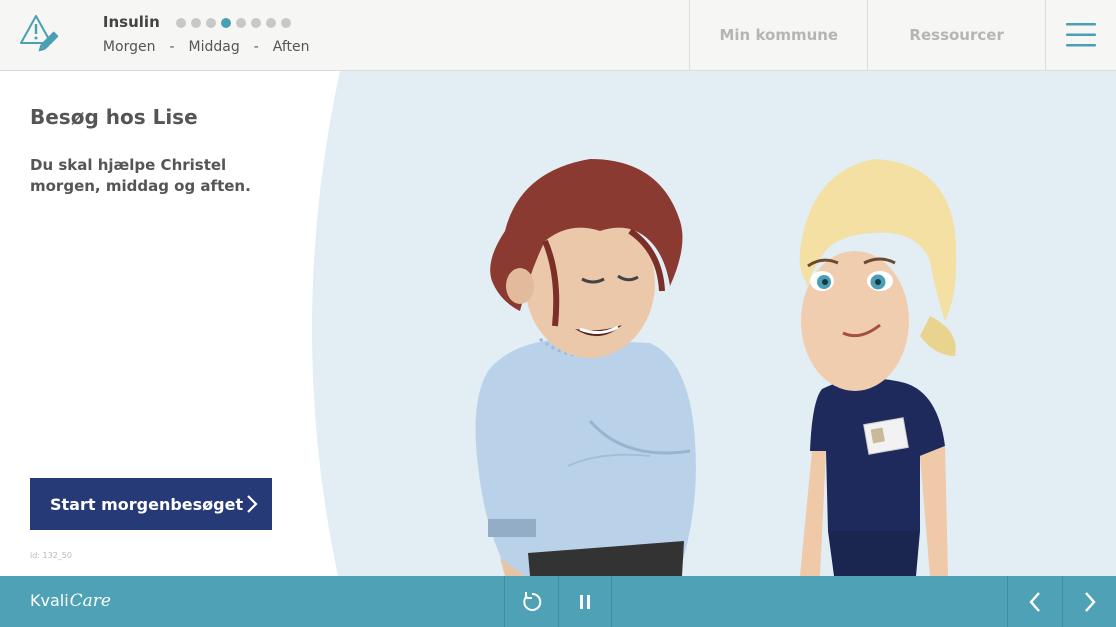 This screenshot has width=1116, height=627. I want to click on patient-character, so click(585, 367).